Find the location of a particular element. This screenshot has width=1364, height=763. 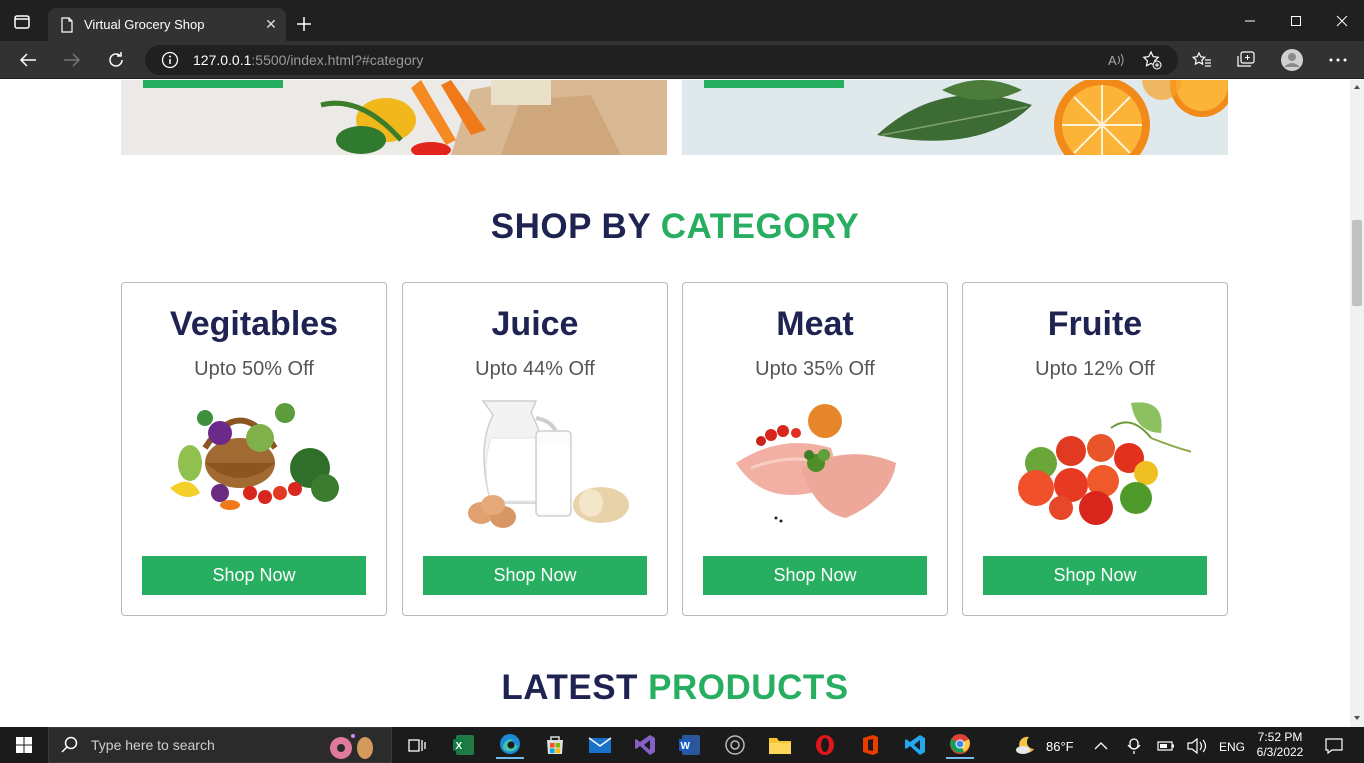

category-discount: Upto 35% Off is located at coordinates (815, 369).